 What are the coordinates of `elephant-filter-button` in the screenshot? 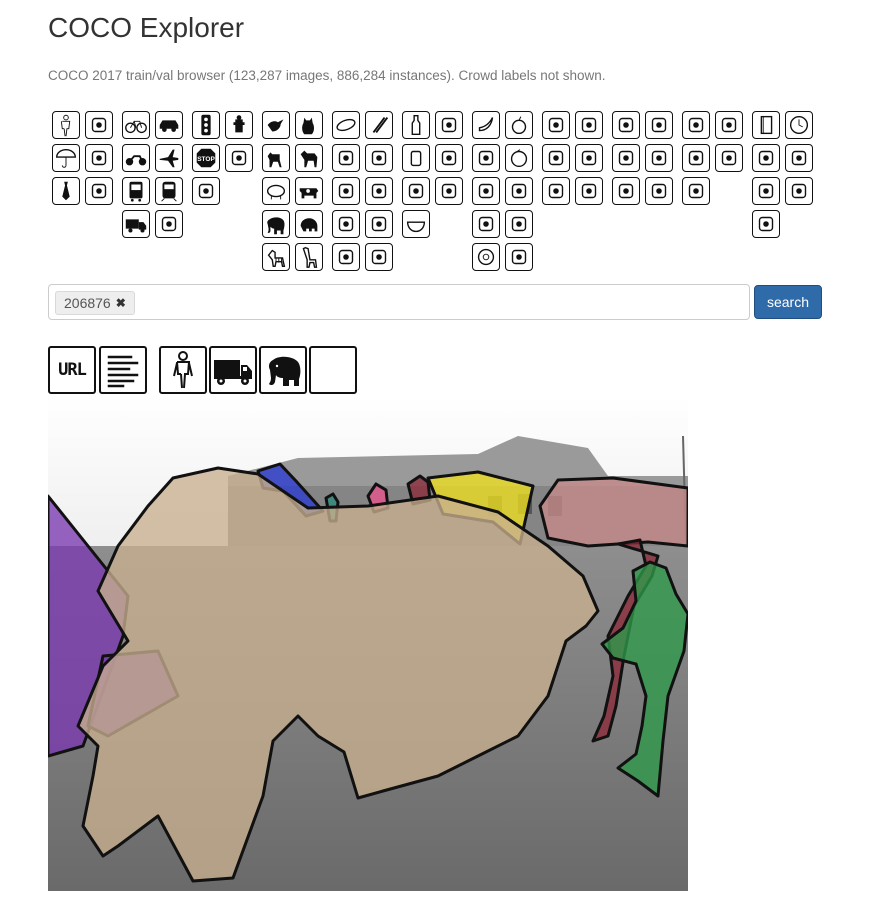 It's located at (283, 370).